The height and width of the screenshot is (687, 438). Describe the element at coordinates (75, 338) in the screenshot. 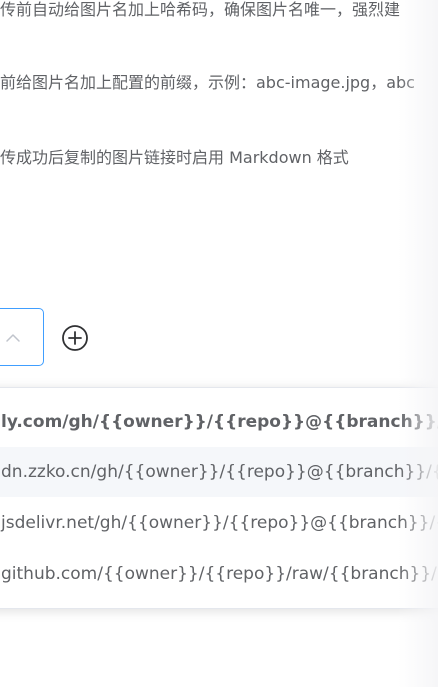

I see `plus-circle-icon` at that location.